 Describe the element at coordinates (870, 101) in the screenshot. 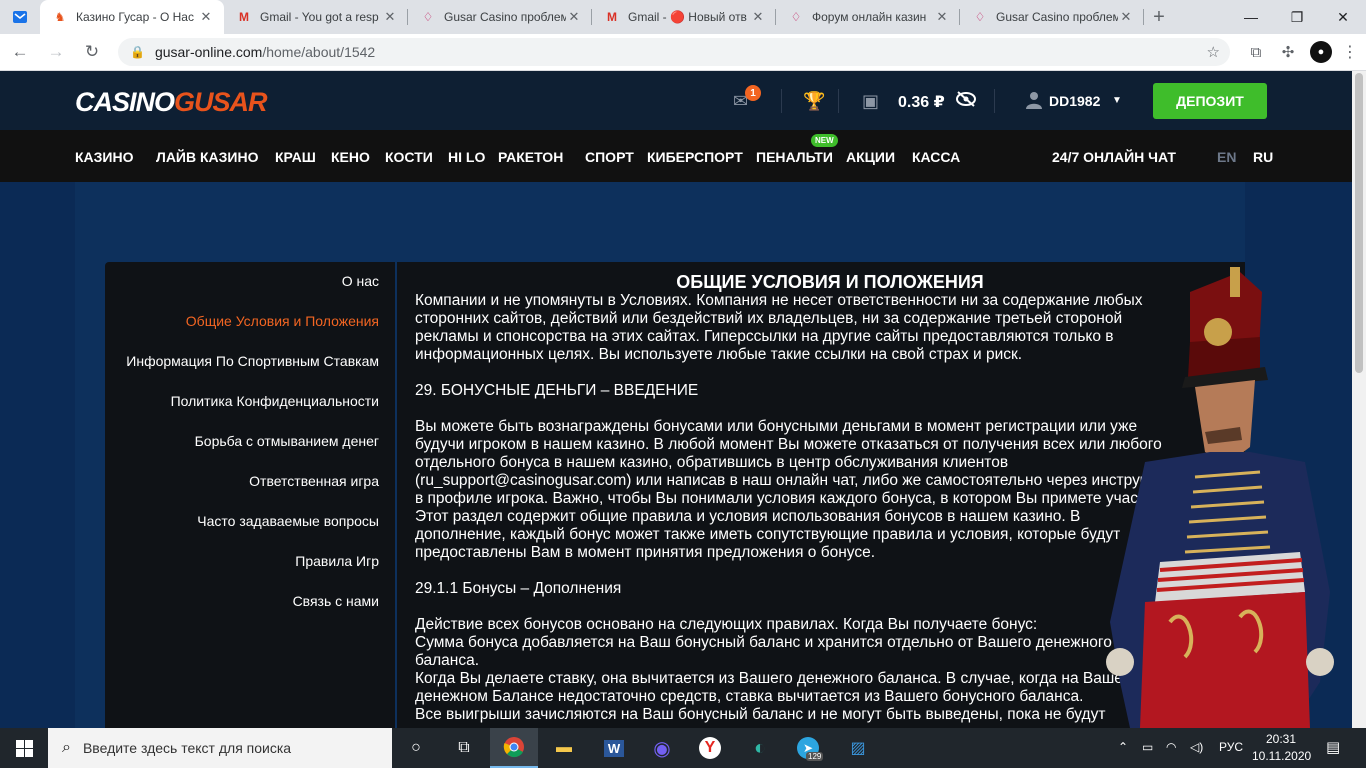

I see `wallet-icon: ▣` at that location.